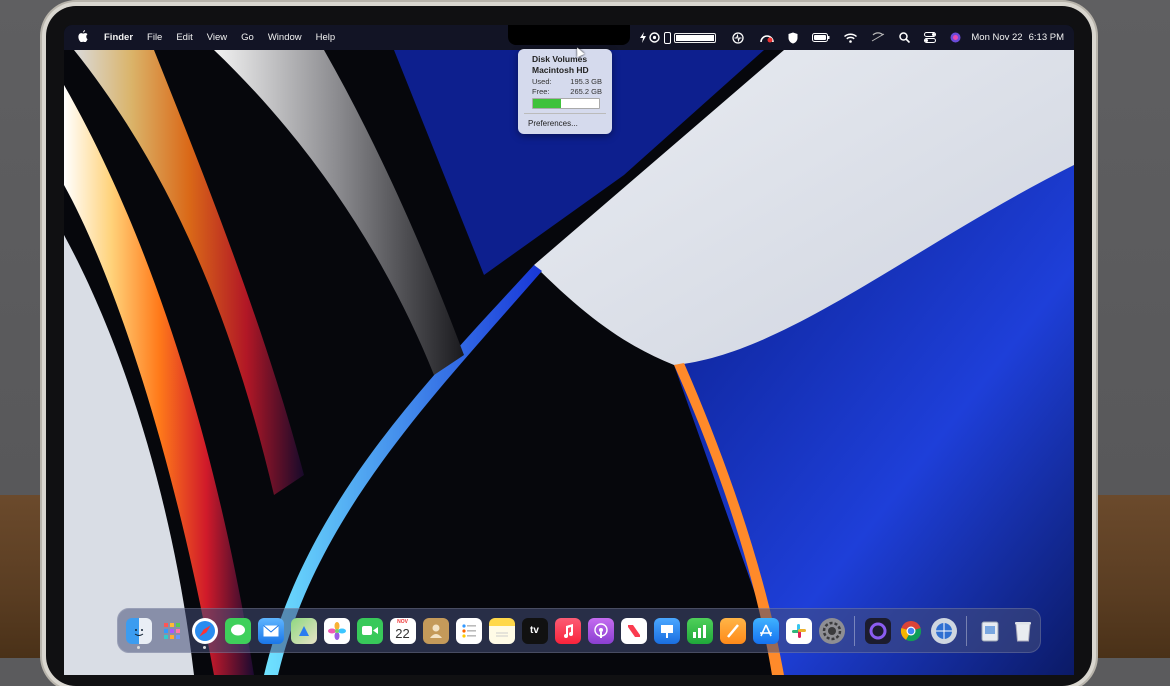 This screenshot has height=686, width=1170. What do you see at coordinates (567, 81) in the screenshot?
I see `used-row: Used: 195.3 GB` at bounding box center [567, 81].